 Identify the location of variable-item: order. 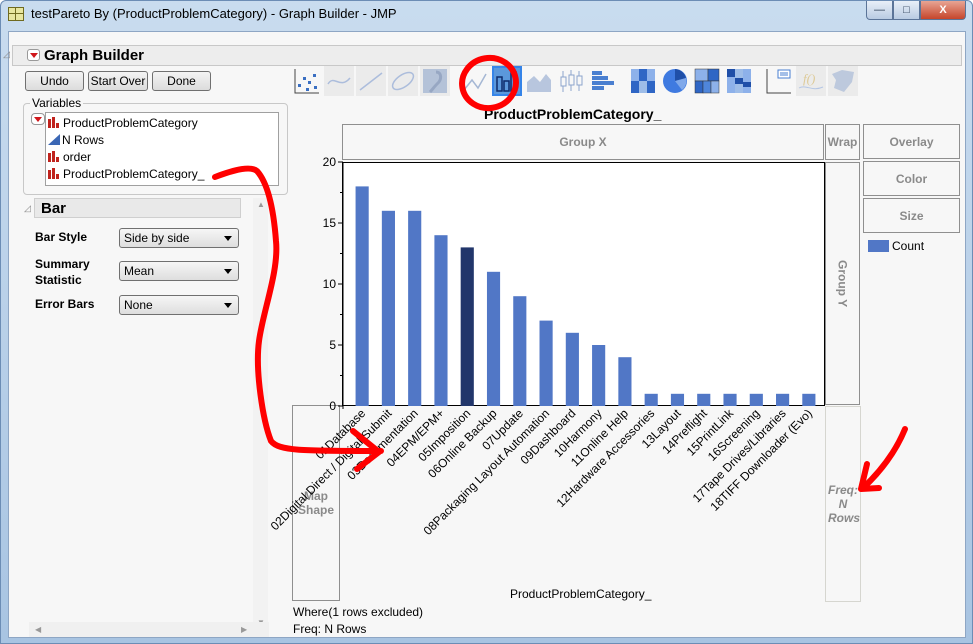
(69, 156).